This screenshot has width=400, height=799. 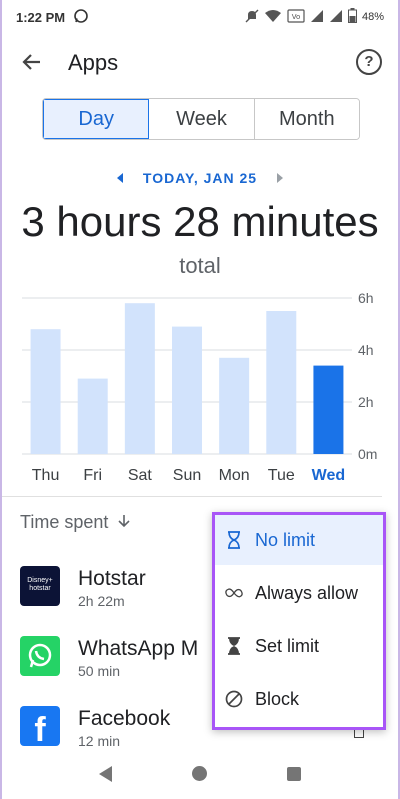 What do you see at coordinates (366, 298) in the screenshot?
I see `y-tick-label: 6h` at bounding box center [366, 298].